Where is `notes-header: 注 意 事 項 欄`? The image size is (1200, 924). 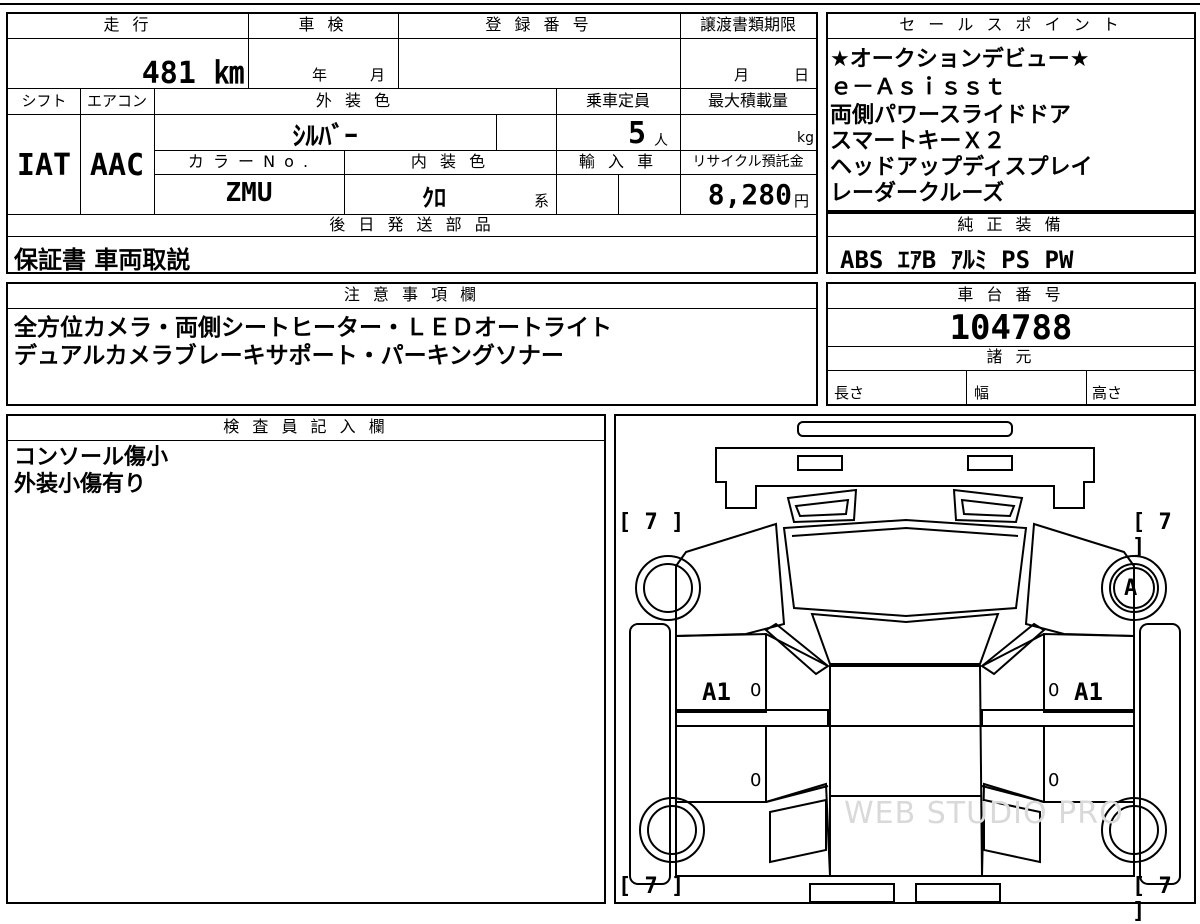 notes-header: 注 意 事 項 欄 is located at coordinates (412, 294).